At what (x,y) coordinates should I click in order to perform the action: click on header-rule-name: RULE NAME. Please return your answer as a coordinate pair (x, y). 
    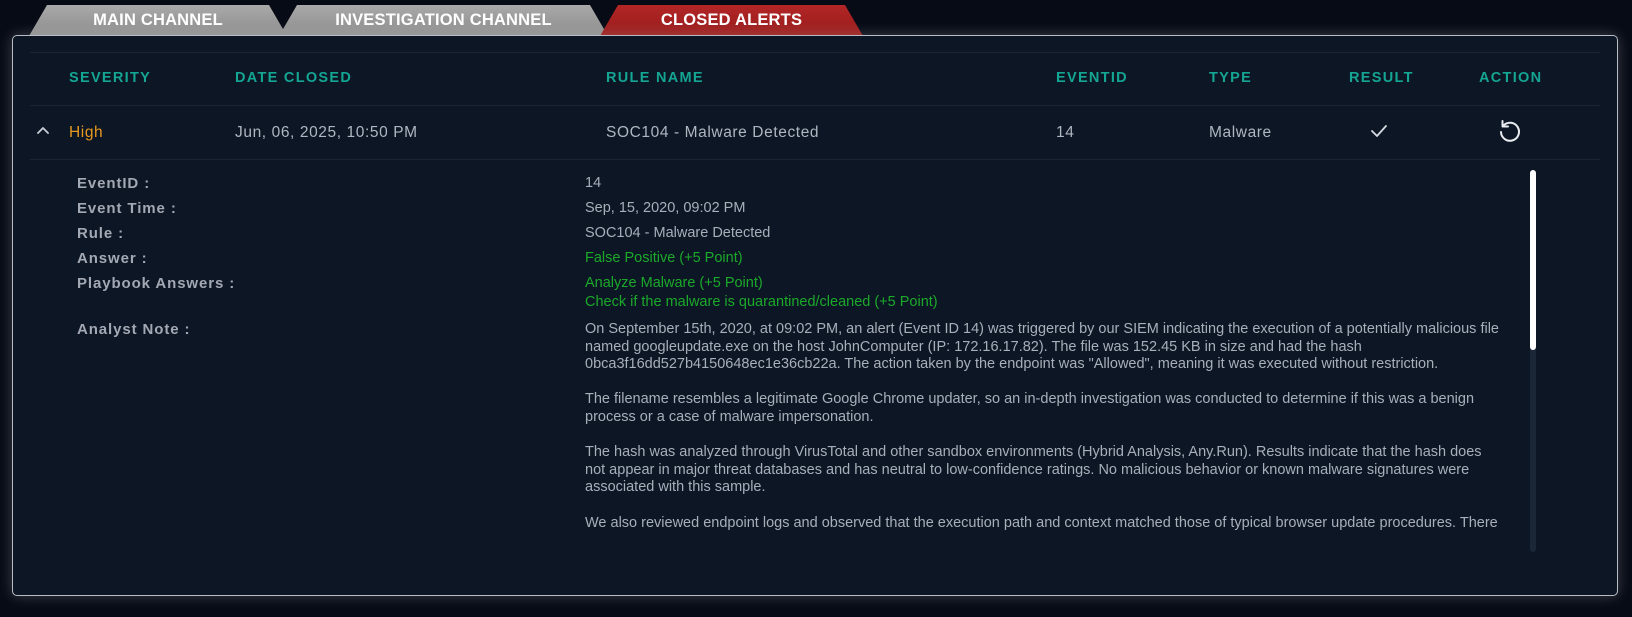
    Looking at the image, I should click on (655, 78).